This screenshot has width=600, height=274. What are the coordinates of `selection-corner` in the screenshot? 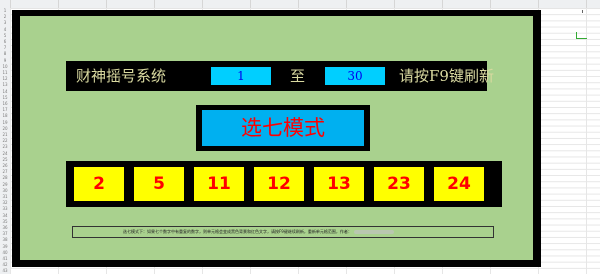 It's located at (581, 35).